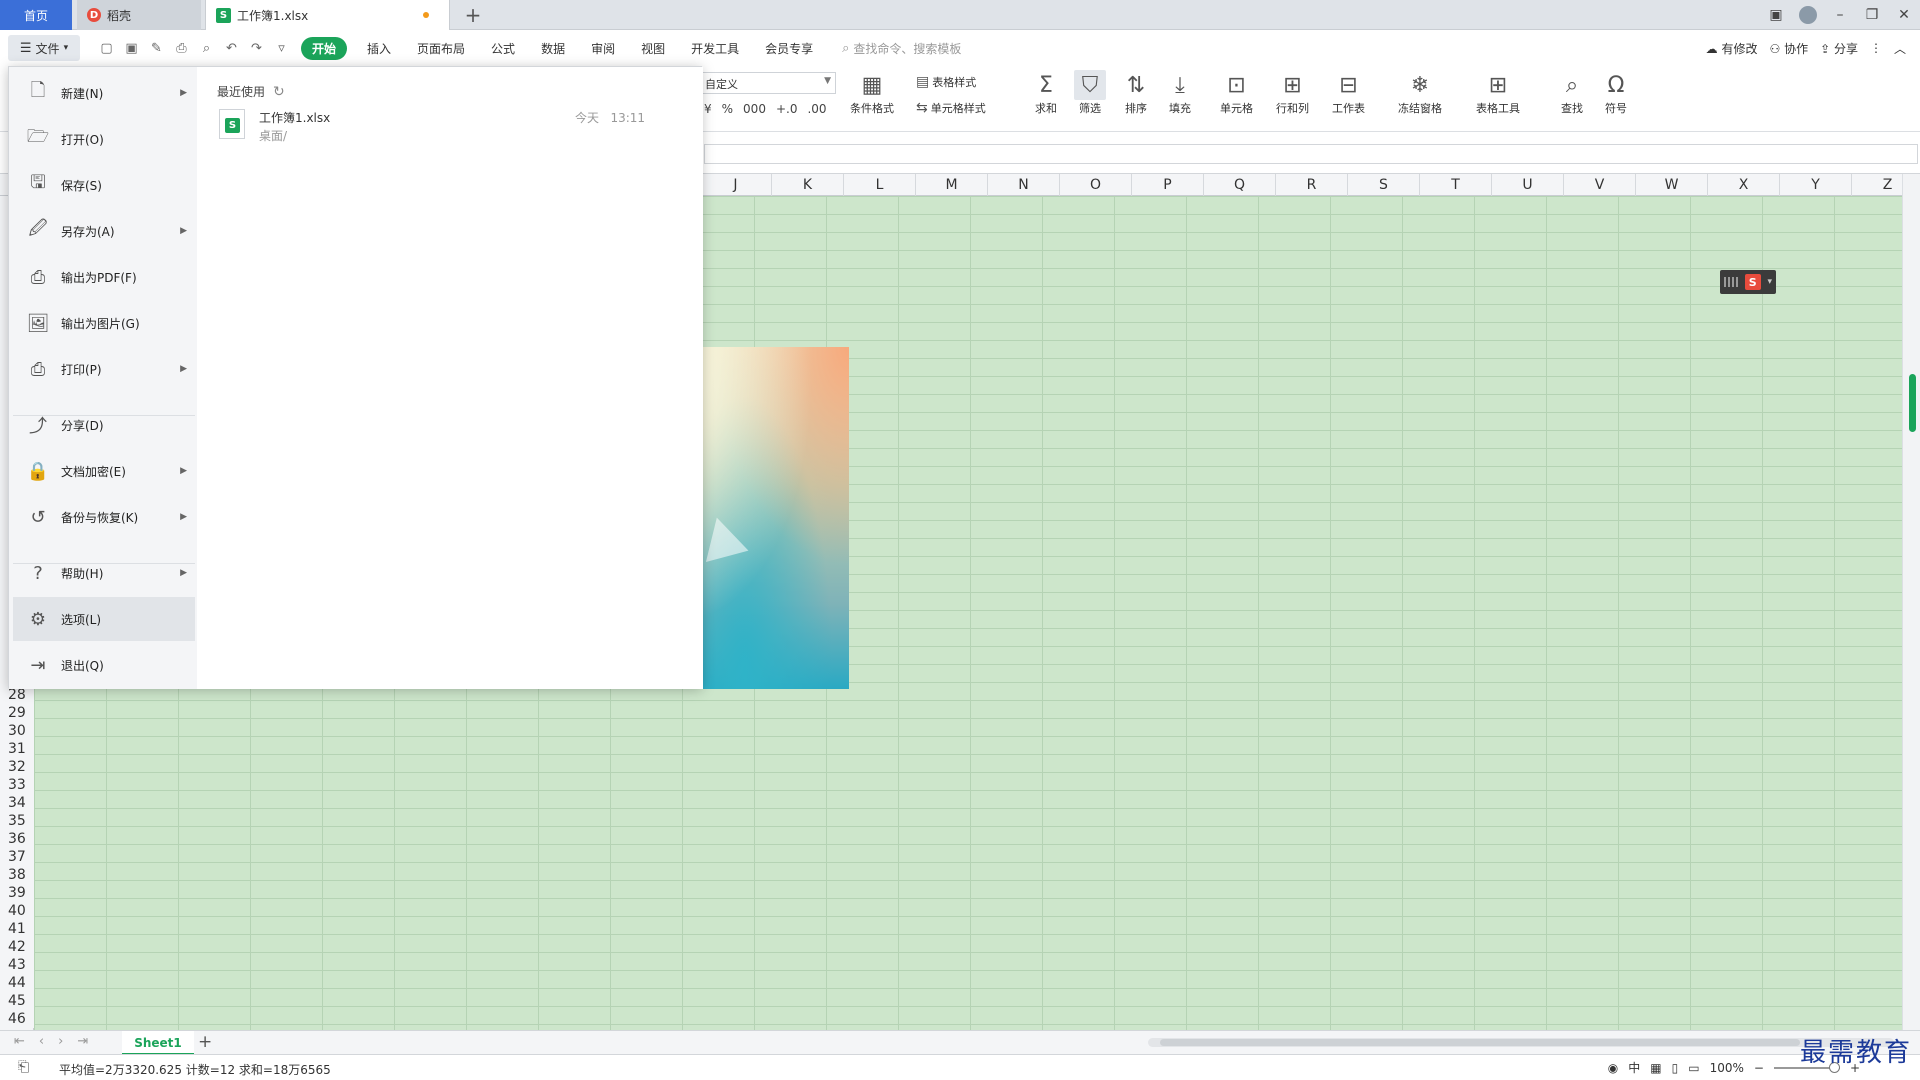  What do you see at coordinates (1808, 15) in the screenshot?
I see `avatar` at bounding box center [1808, 15].